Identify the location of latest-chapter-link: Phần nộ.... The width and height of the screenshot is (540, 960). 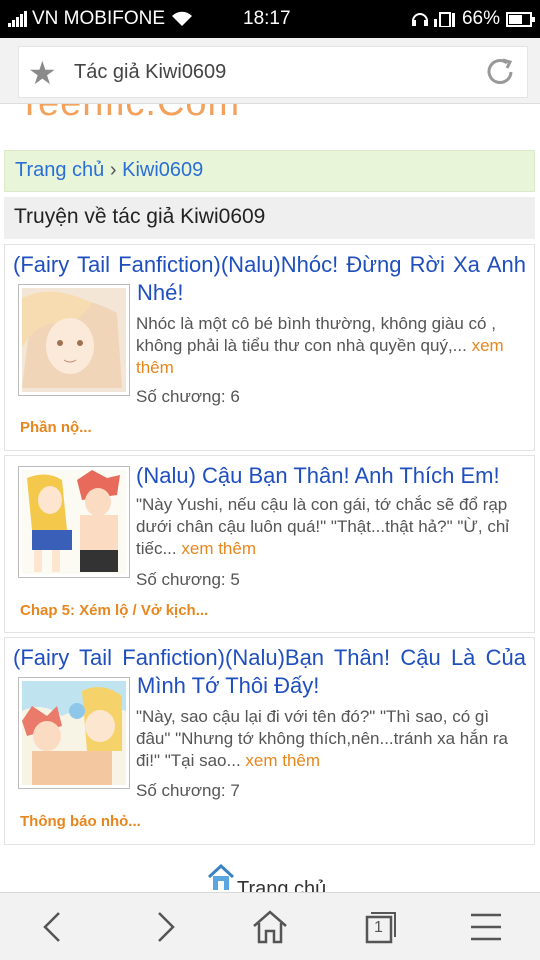
(56, 427).